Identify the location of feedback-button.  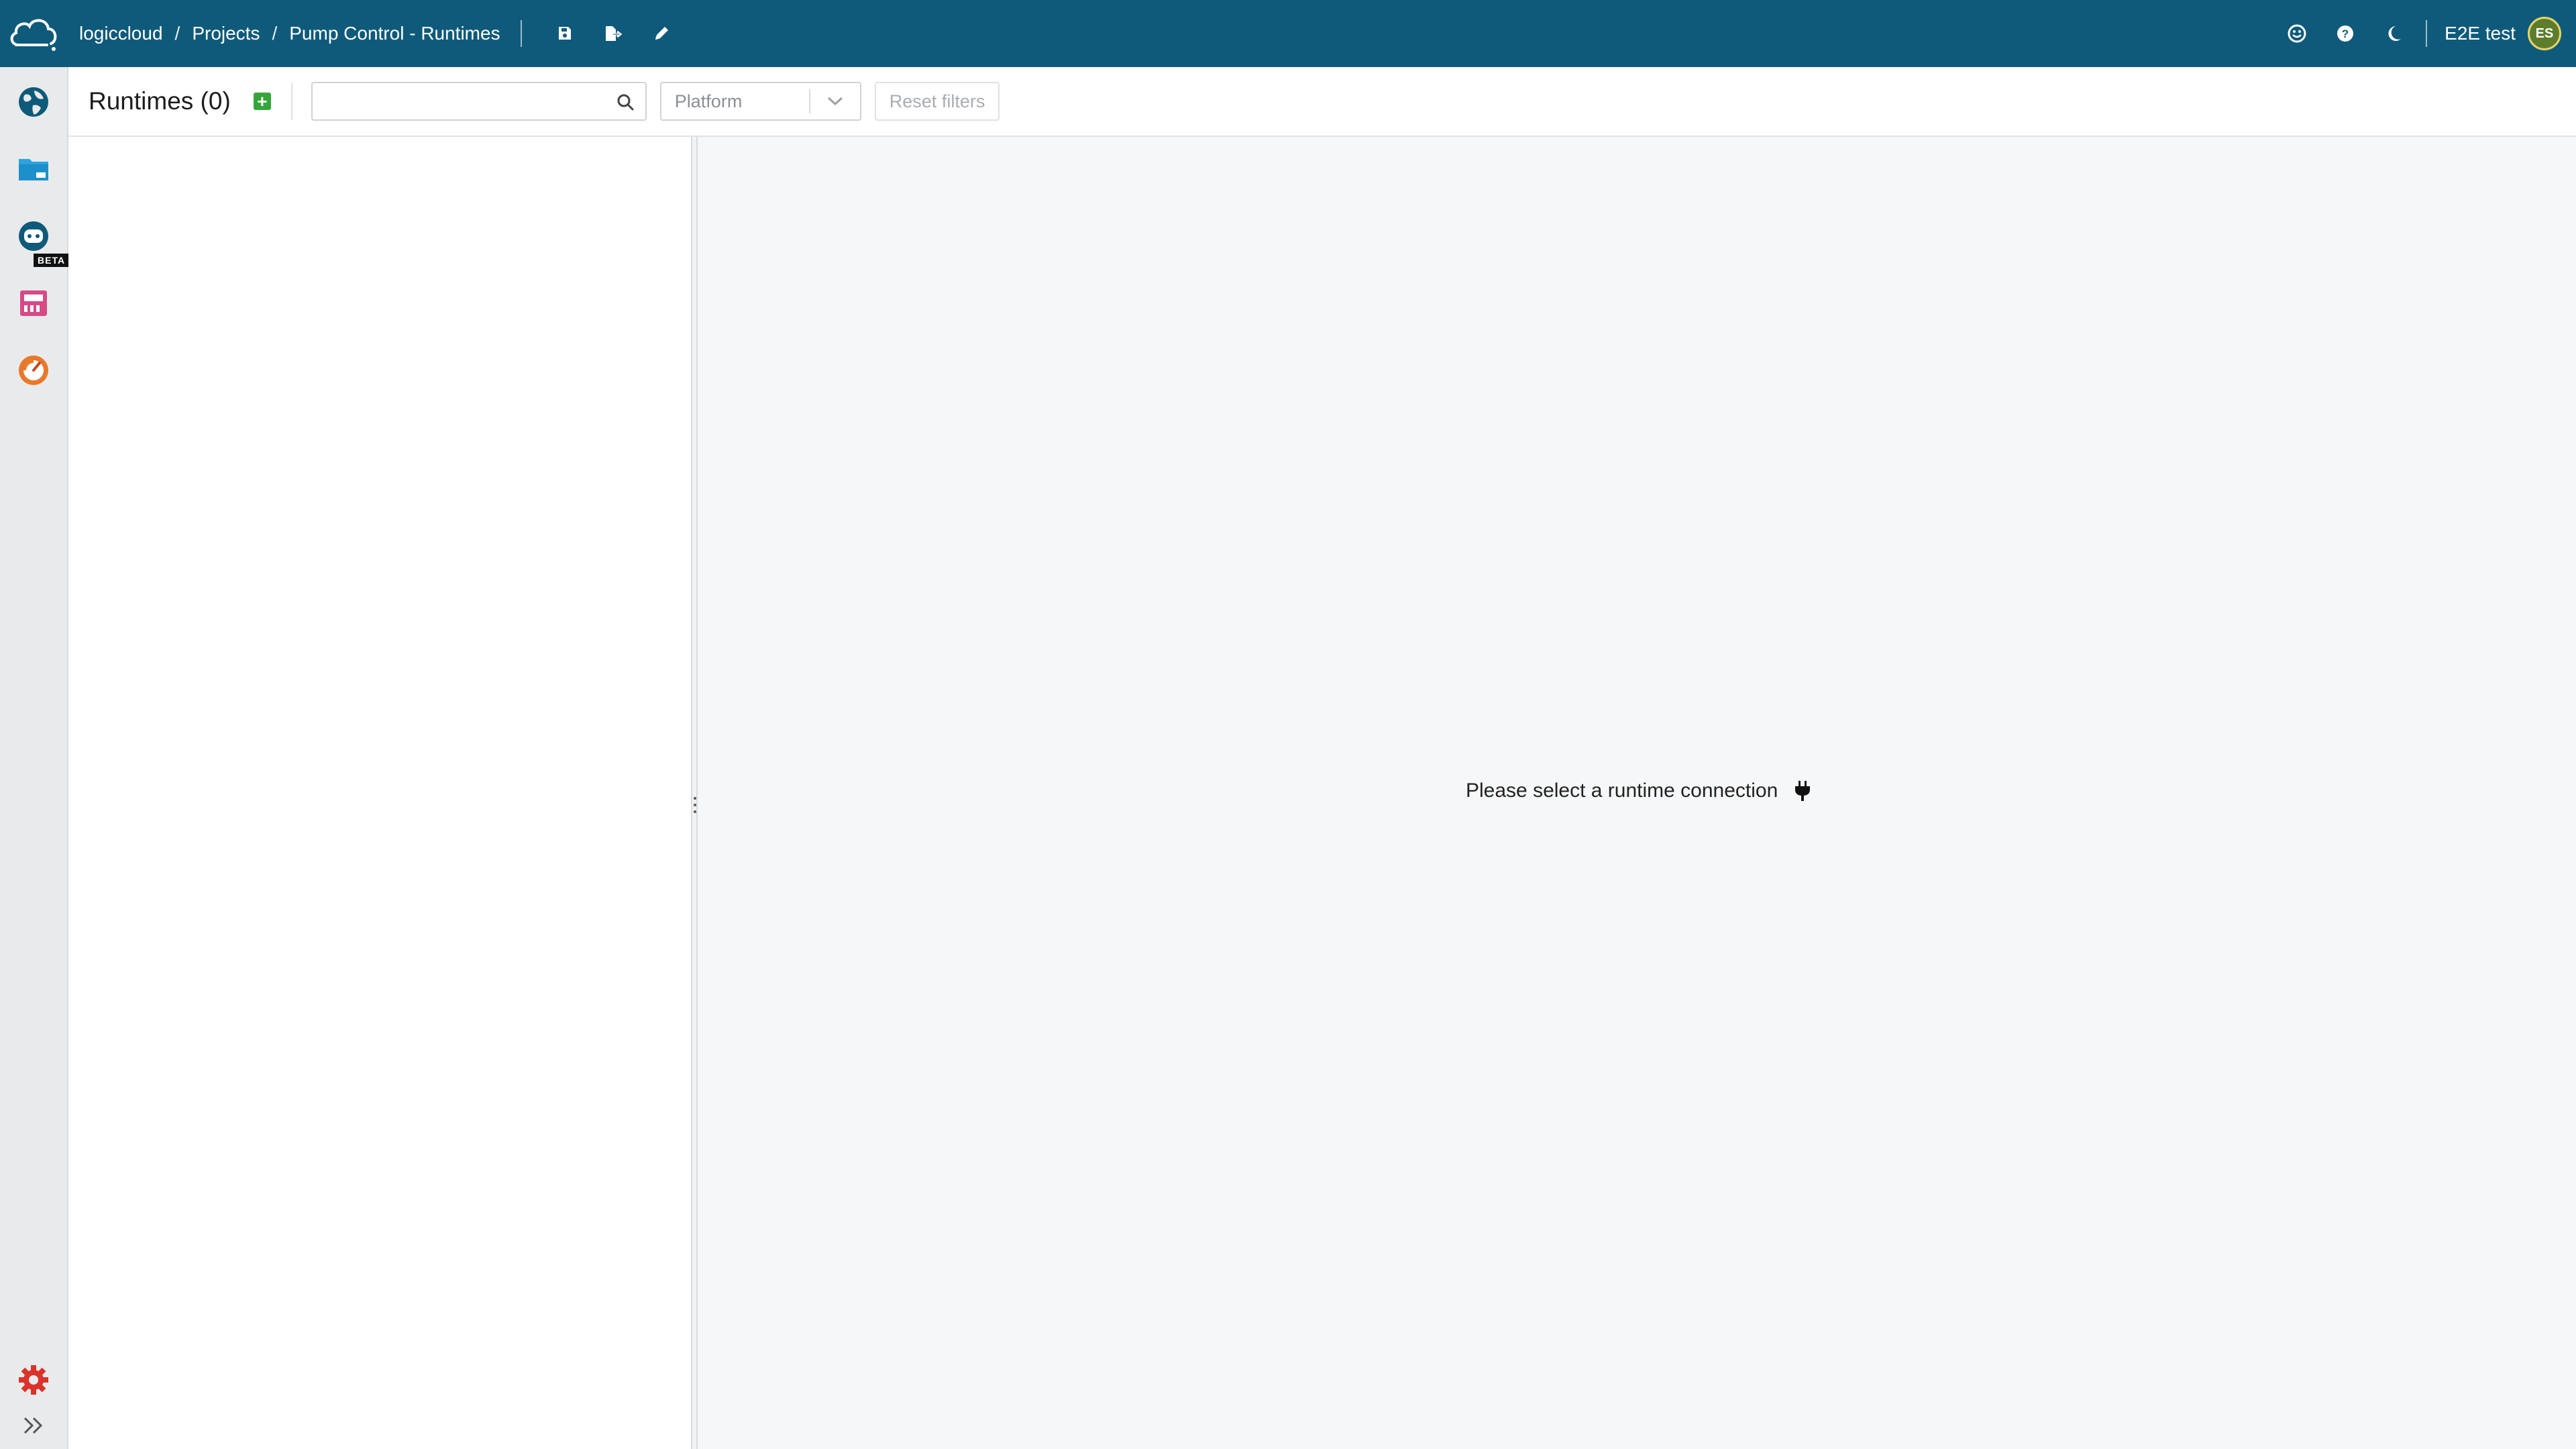
(2297, 33).